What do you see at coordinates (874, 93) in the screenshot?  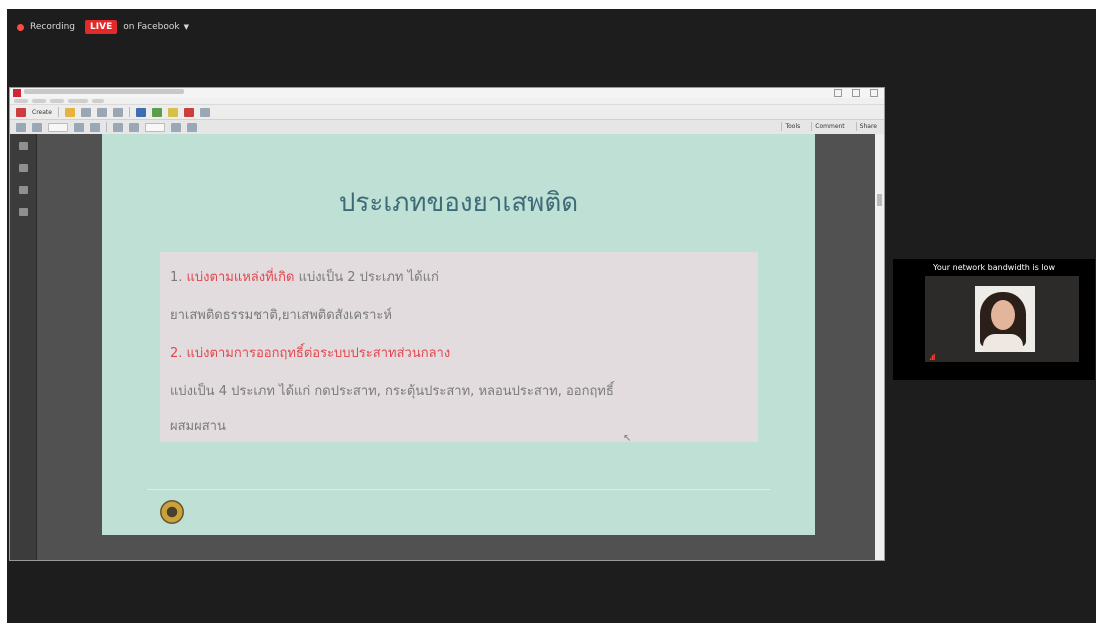 I see `close-icon` at bounding box center [874, 93].